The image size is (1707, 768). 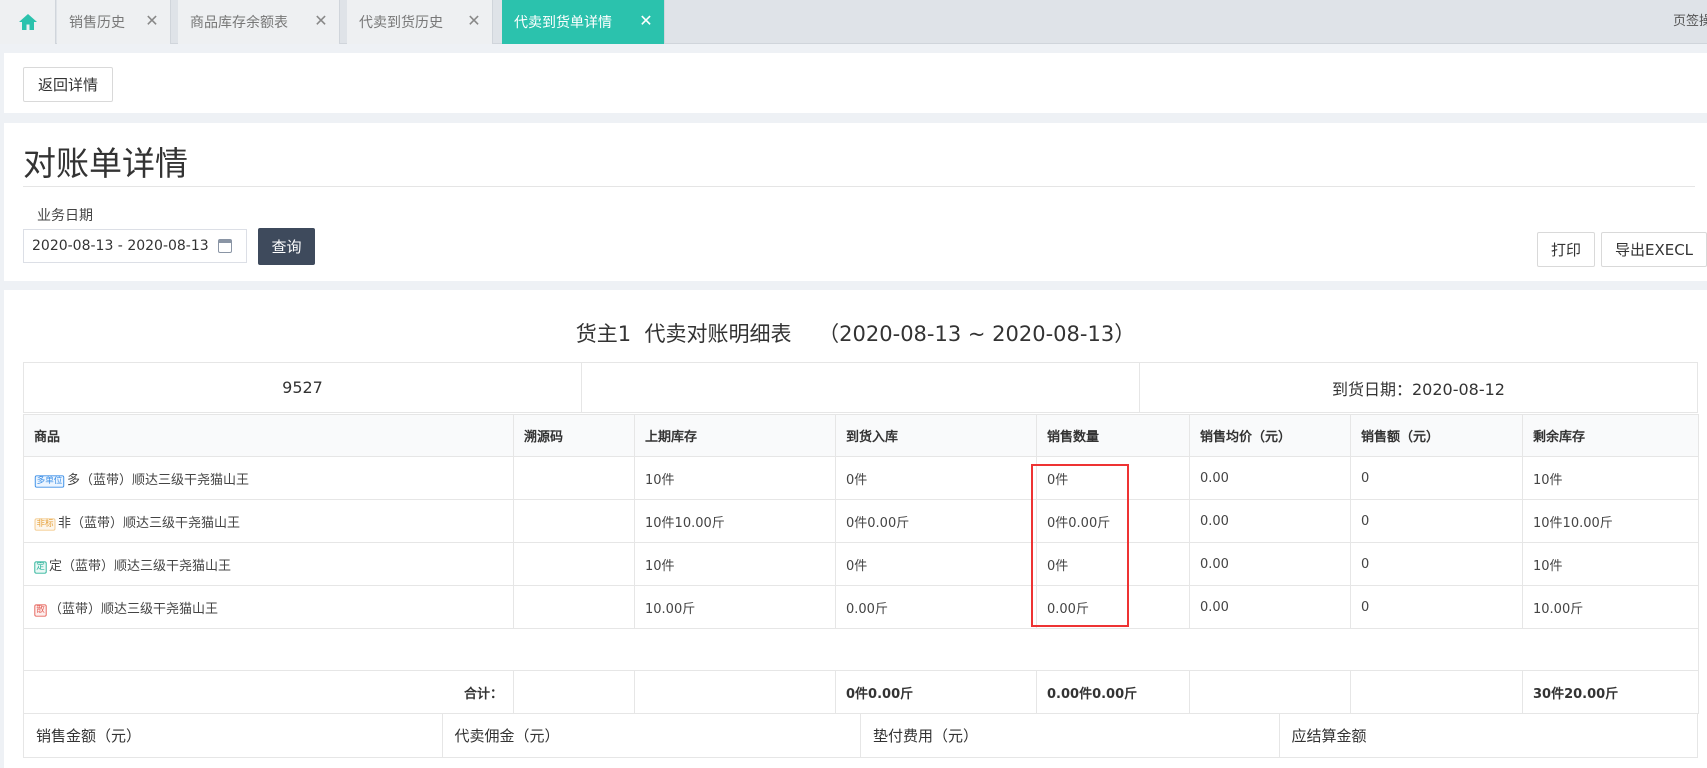 I want to click on info-blank, so click(x=861, y=387).